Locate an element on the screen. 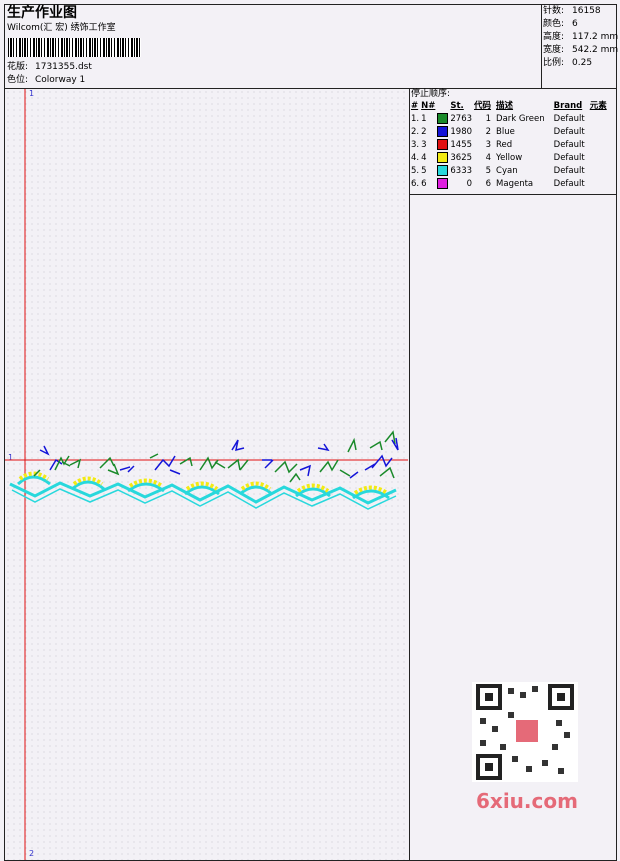 This screenshot has width=620, height=861. row-index: 4. is located at coordinates (415, 158).